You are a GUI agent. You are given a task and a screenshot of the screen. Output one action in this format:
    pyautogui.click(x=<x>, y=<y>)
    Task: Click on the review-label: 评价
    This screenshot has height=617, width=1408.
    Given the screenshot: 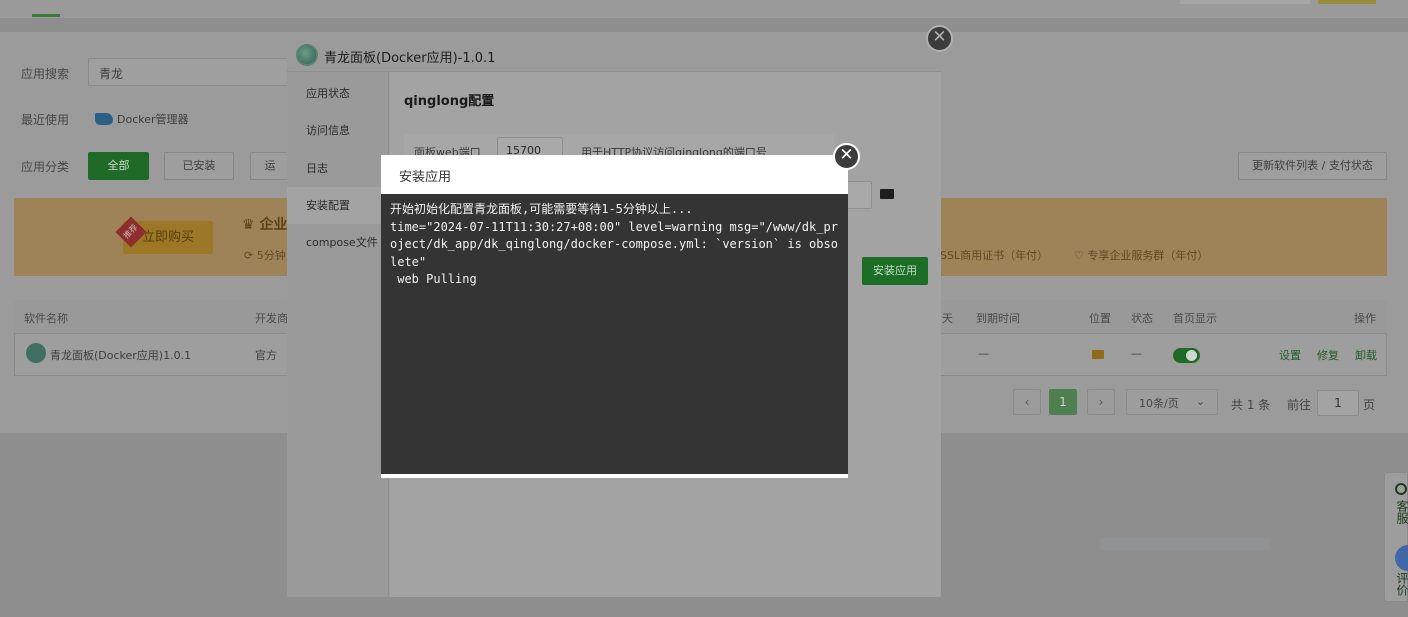 What is the action you would take?
    pyautogui.click(x=1401, y=584)
    